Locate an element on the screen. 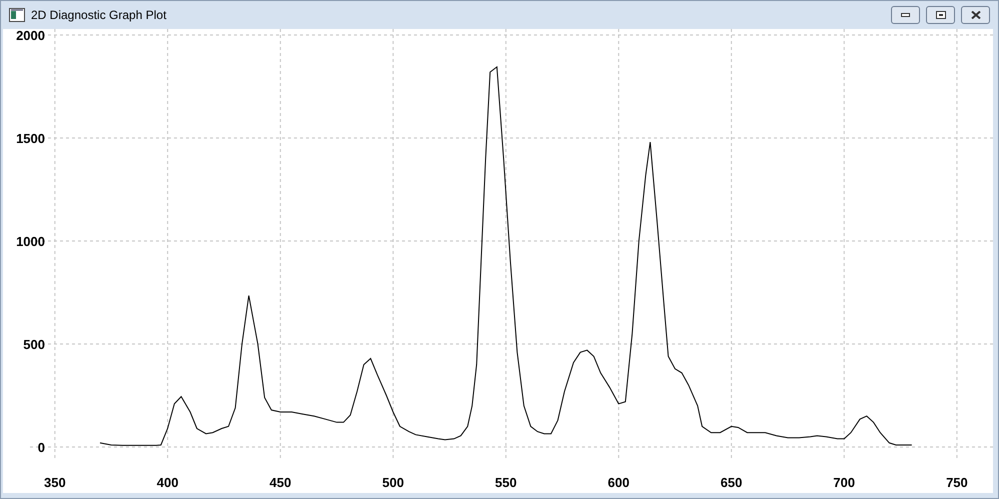 This screenshot has height=499, width=999. y-axis-label: 1000 is located at coordinates (30, 242).